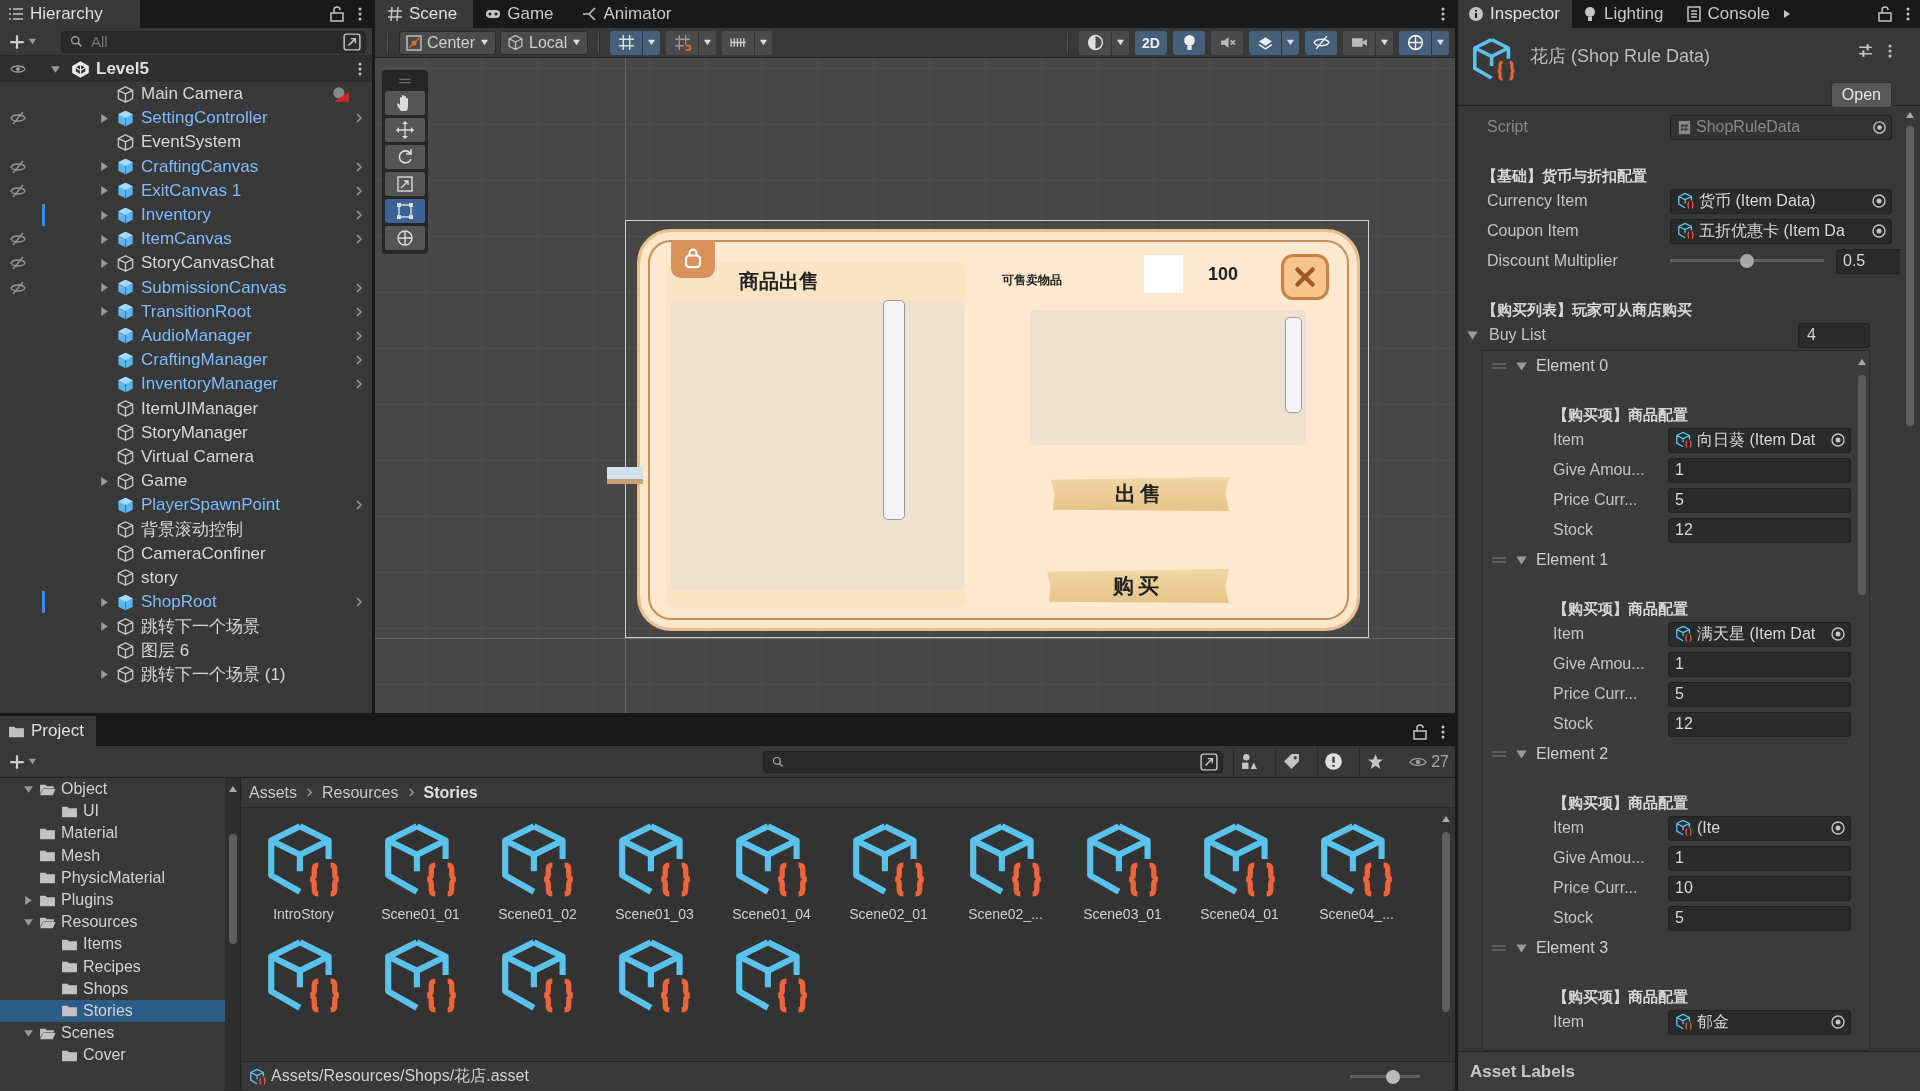 This screenshot has height=1091, width=1920. I want to click on rect-tool, so click(405, 211).